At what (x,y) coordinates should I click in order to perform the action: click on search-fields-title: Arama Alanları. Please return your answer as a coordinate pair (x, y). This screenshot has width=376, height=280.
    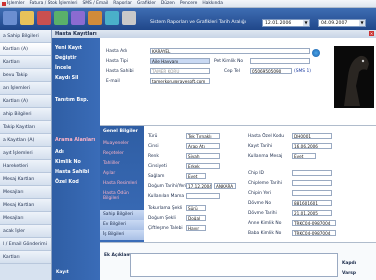
    Looking at the image, I should click on (75, 140).